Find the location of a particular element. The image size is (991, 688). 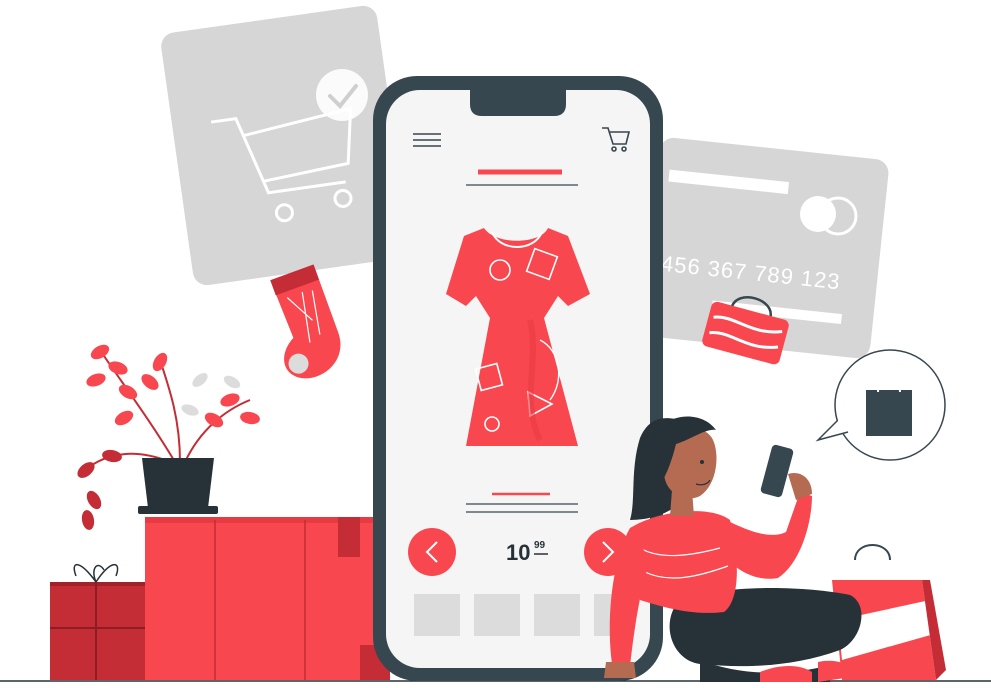

gift-box is located at coordinates (100, 622).